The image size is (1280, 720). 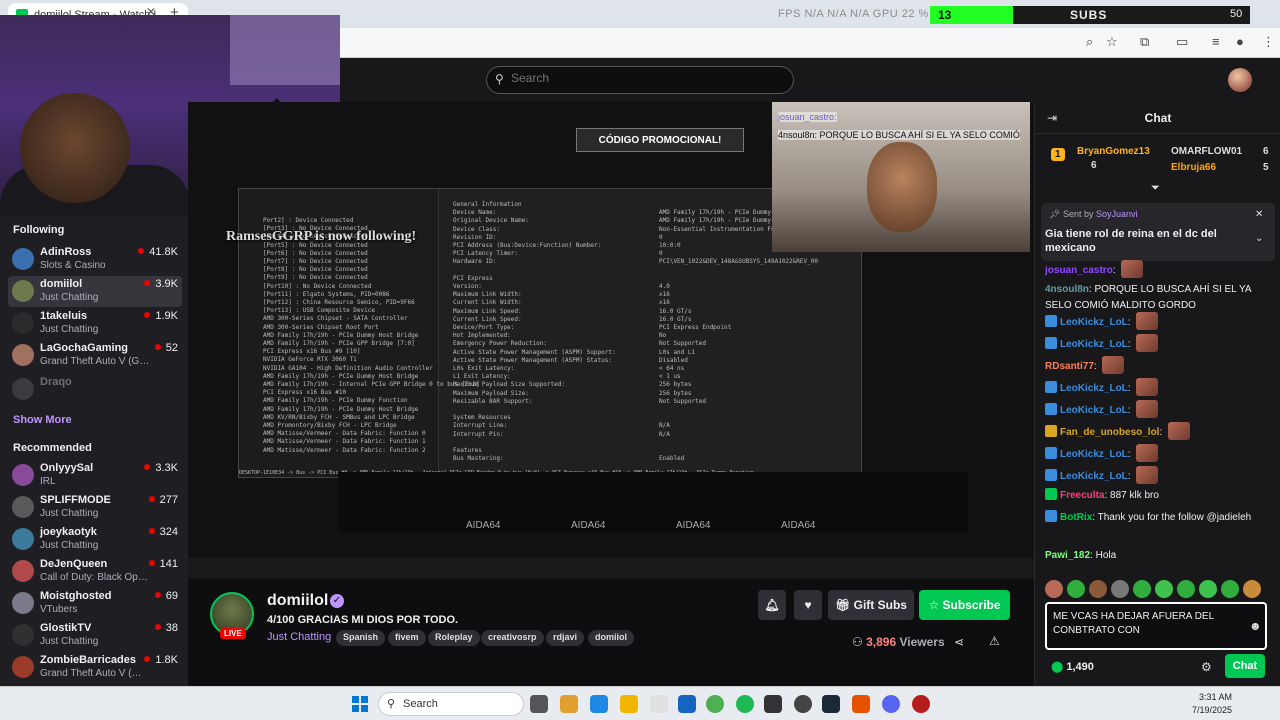 I want to click on chat-username: Freeculta, so click(x=1082, y=495).